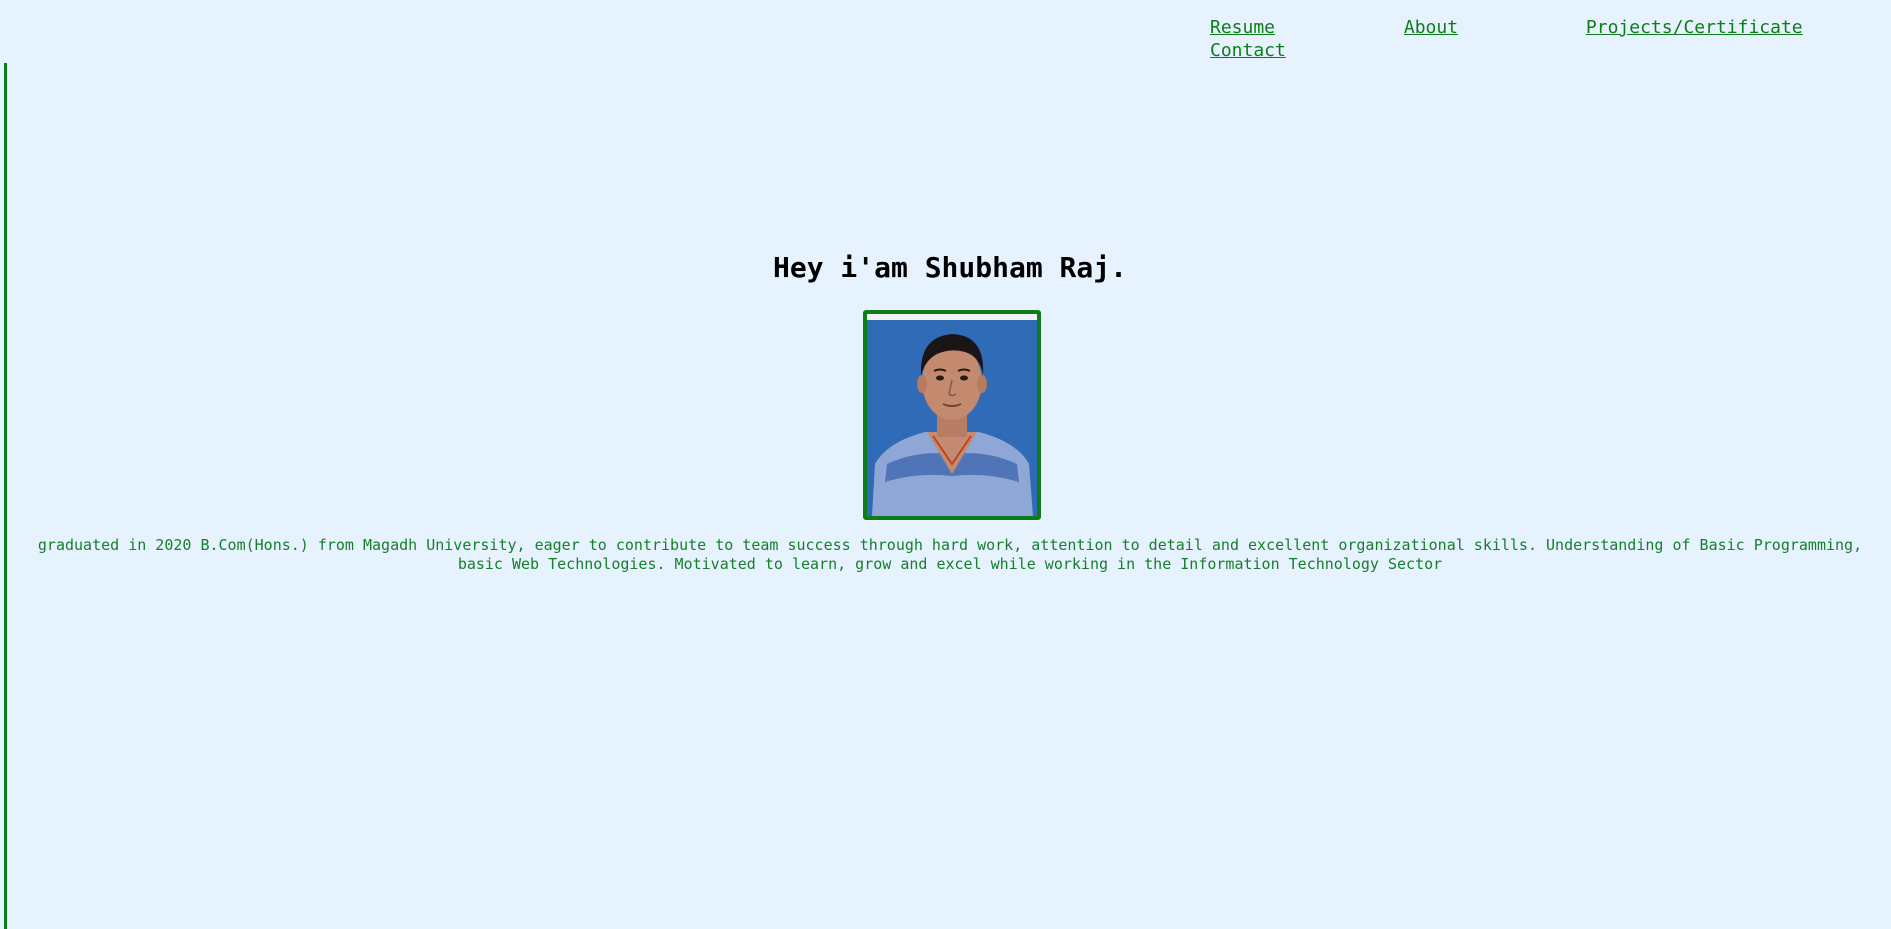  Describe the element at coordinates (1694, 27) in the screenshot. I see `nav-projects-link: Projects/Certificate` at that location.